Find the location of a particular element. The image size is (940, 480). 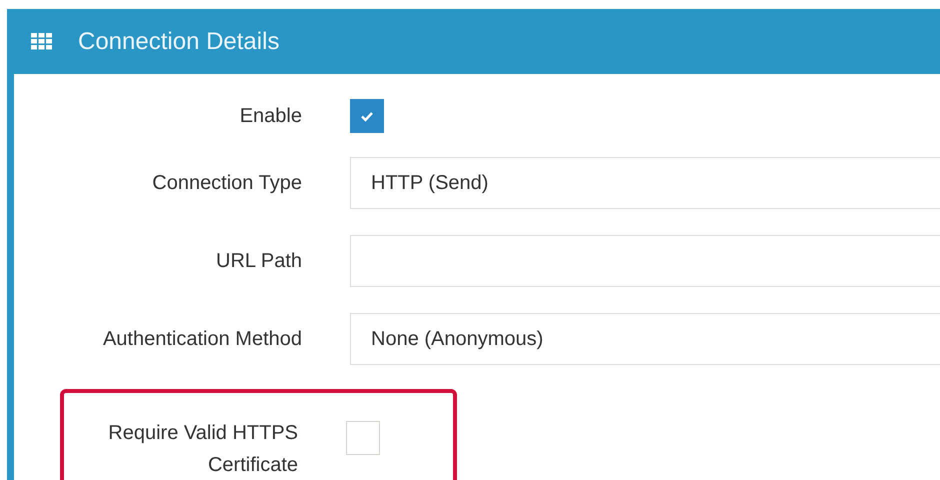

field-label: Connection Type is located at coordinates (226, 183).